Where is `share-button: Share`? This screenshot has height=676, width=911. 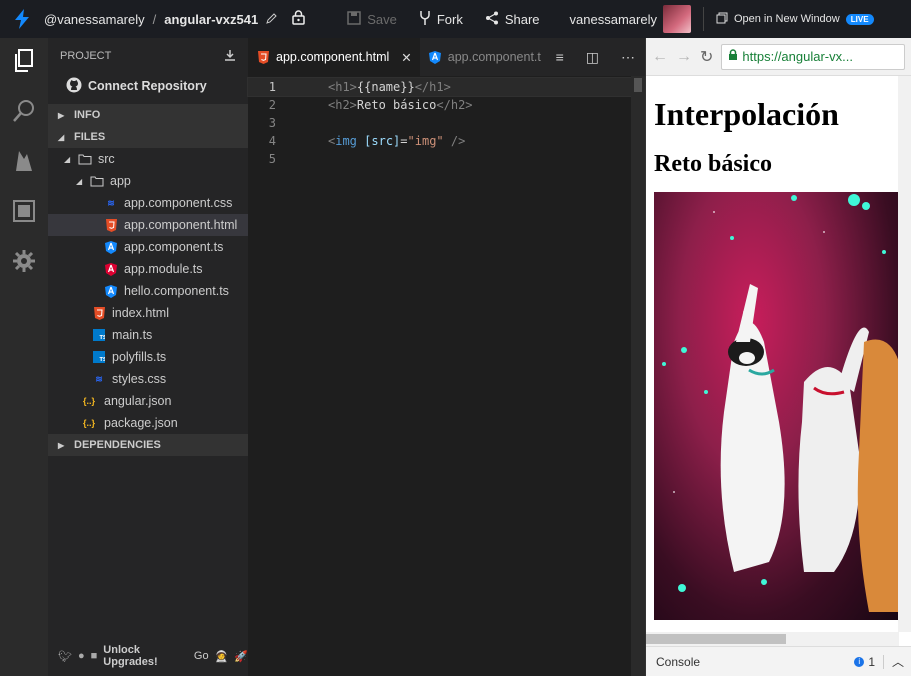 share-button: Share is located at coordinates (512, 19).